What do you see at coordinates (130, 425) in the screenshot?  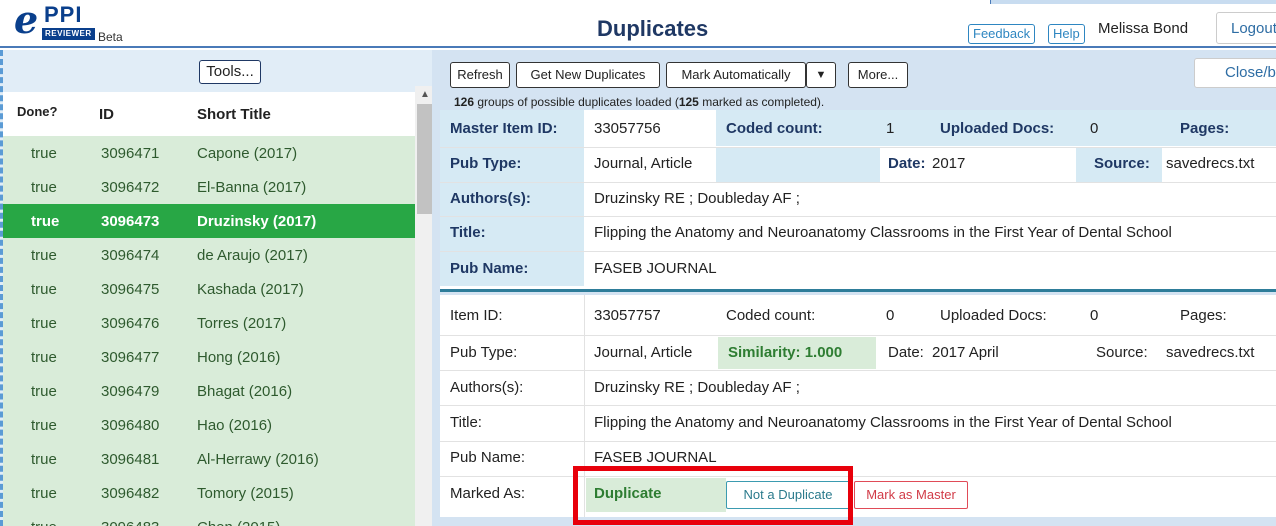 I see `row-id-cell: 3096480` at bounding box center [130, 425].